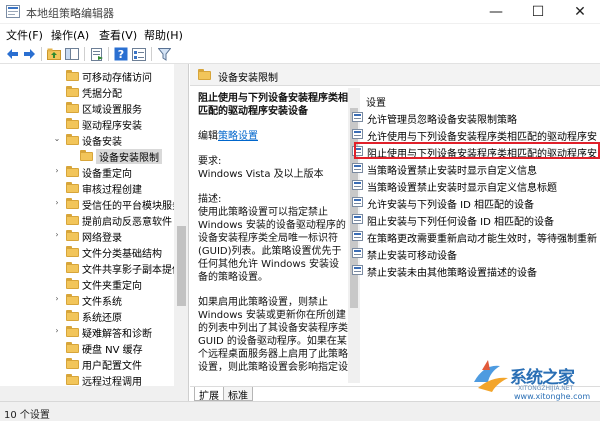 This screenshot has height=421, width=600. What do you see at coordinates (90, 220) in the screenshot?
I see `tree-item: 提前启动反恶意软件` at bounding box center [90, 220].